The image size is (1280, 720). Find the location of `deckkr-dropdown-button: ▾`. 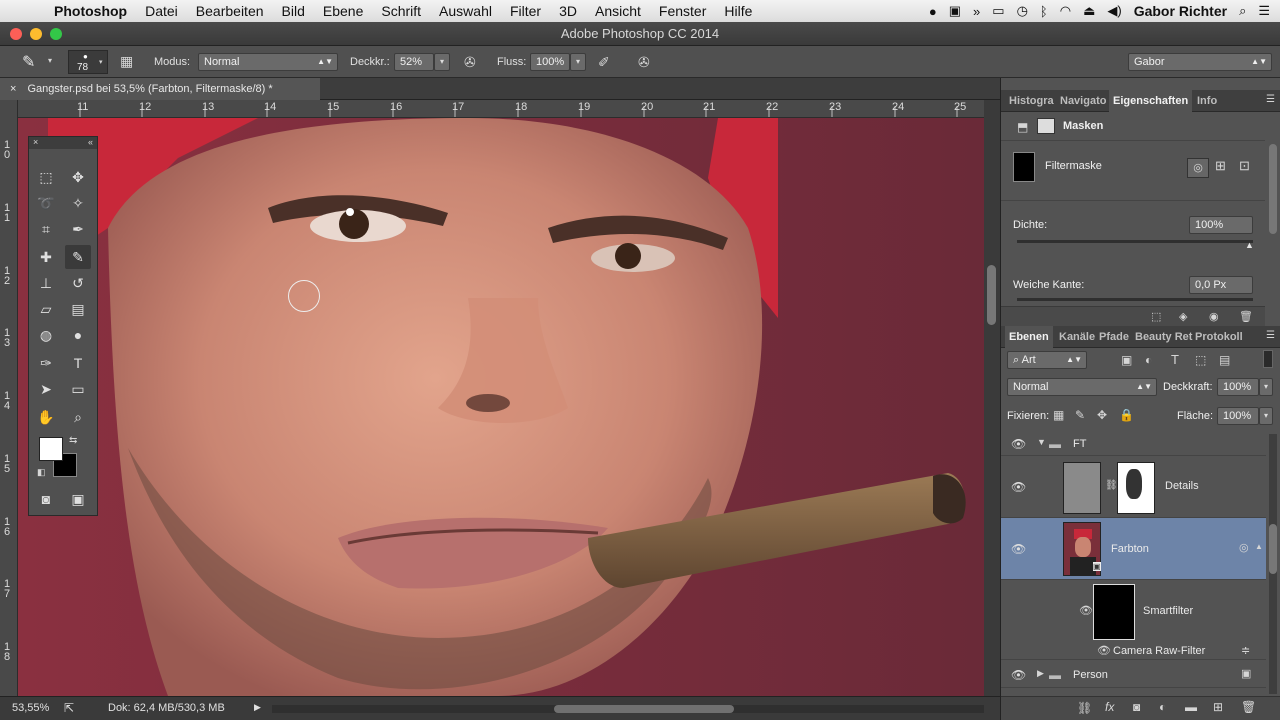

deckkr-dropdown-button: ▾ is located at coordinates (442, 62).